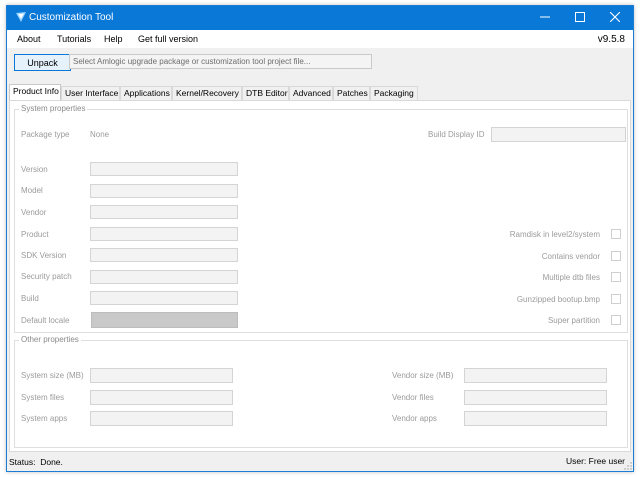 This screenshot has height=478, width=640. What do you see at coordinates (44, 418) in the screenshot?
I see `system-apps-label: System apps` at bounding box center [44, 418].